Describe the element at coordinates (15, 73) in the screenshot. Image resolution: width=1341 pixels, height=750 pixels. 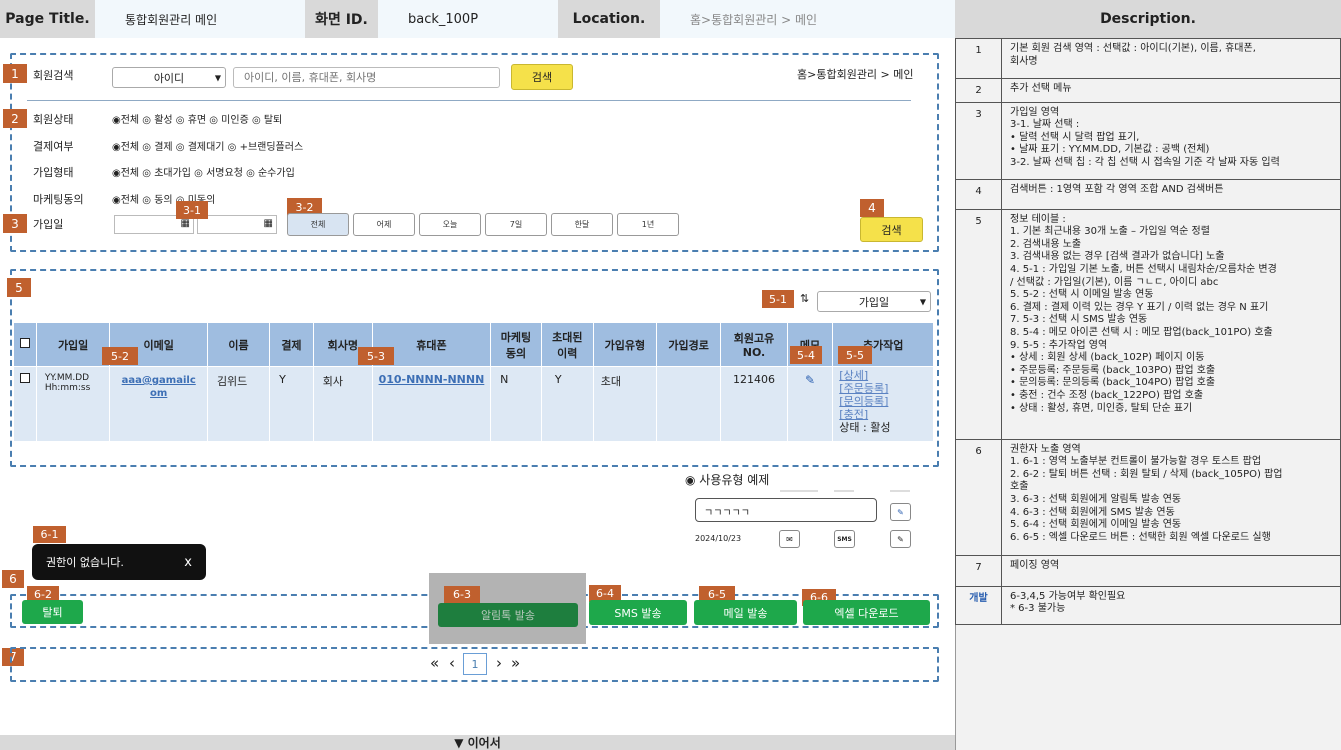
I see `marker-1: 1` at that location.